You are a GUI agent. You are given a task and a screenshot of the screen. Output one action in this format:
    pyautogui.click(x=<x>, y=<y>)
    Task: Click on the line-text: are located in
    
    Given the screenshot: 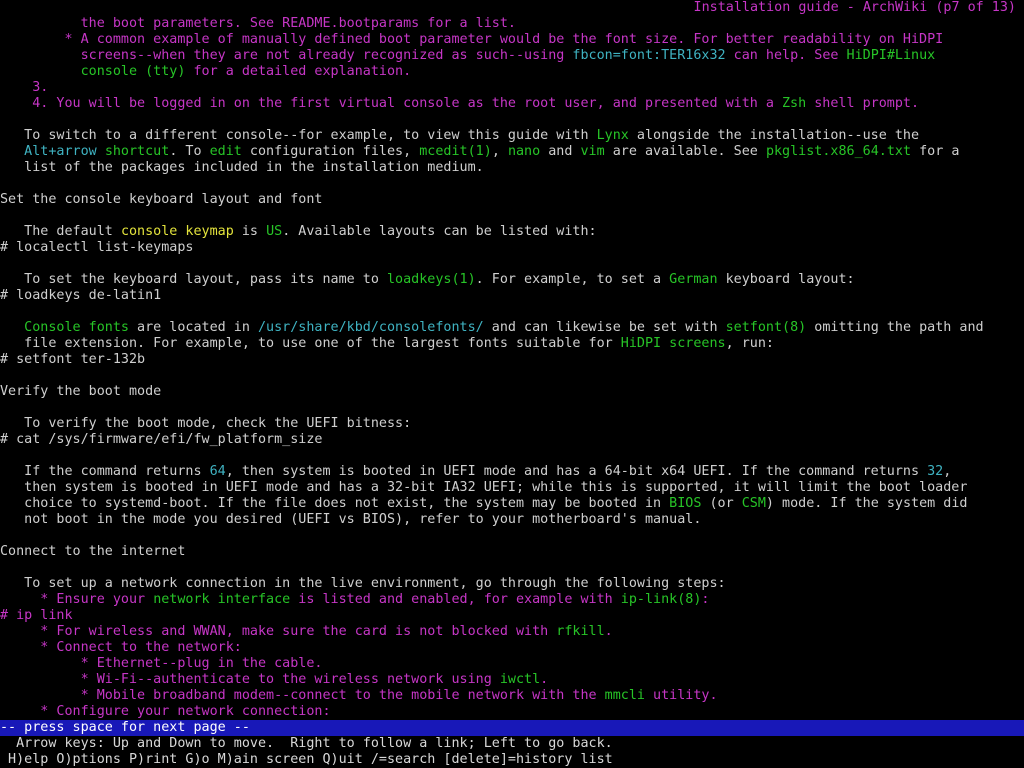 What is the action you would take?
    pyautogui.click(x=193, y=327)
    